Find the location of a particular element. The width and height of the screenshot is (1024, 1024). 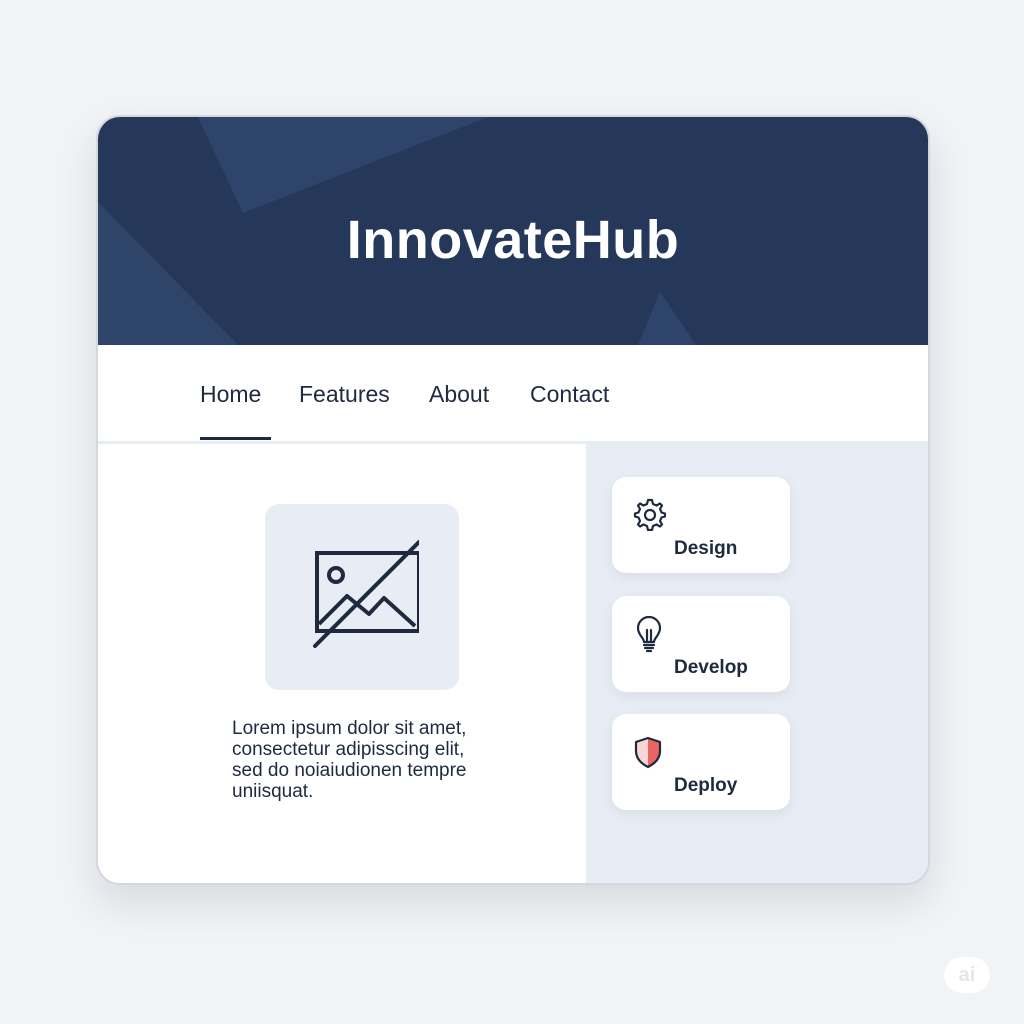

image-placeholder-icon is located at coordinates (366, 594).